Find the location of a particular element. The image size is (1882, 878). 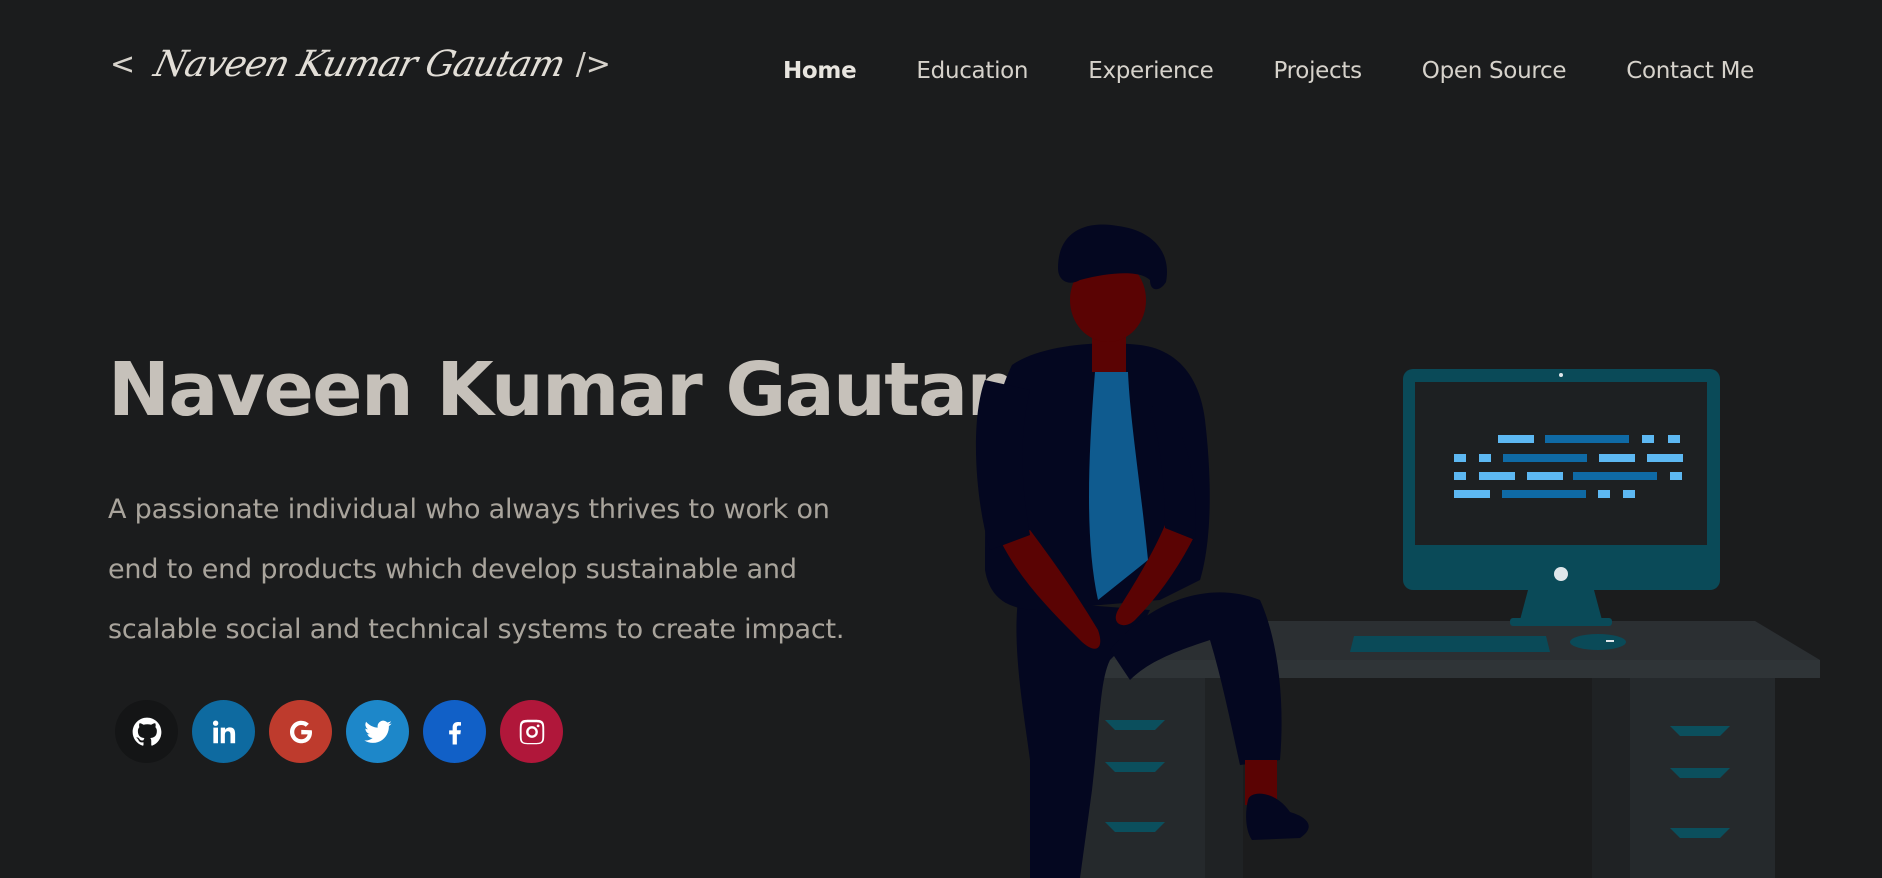

facebook-button is located at coordinates (454, 731).